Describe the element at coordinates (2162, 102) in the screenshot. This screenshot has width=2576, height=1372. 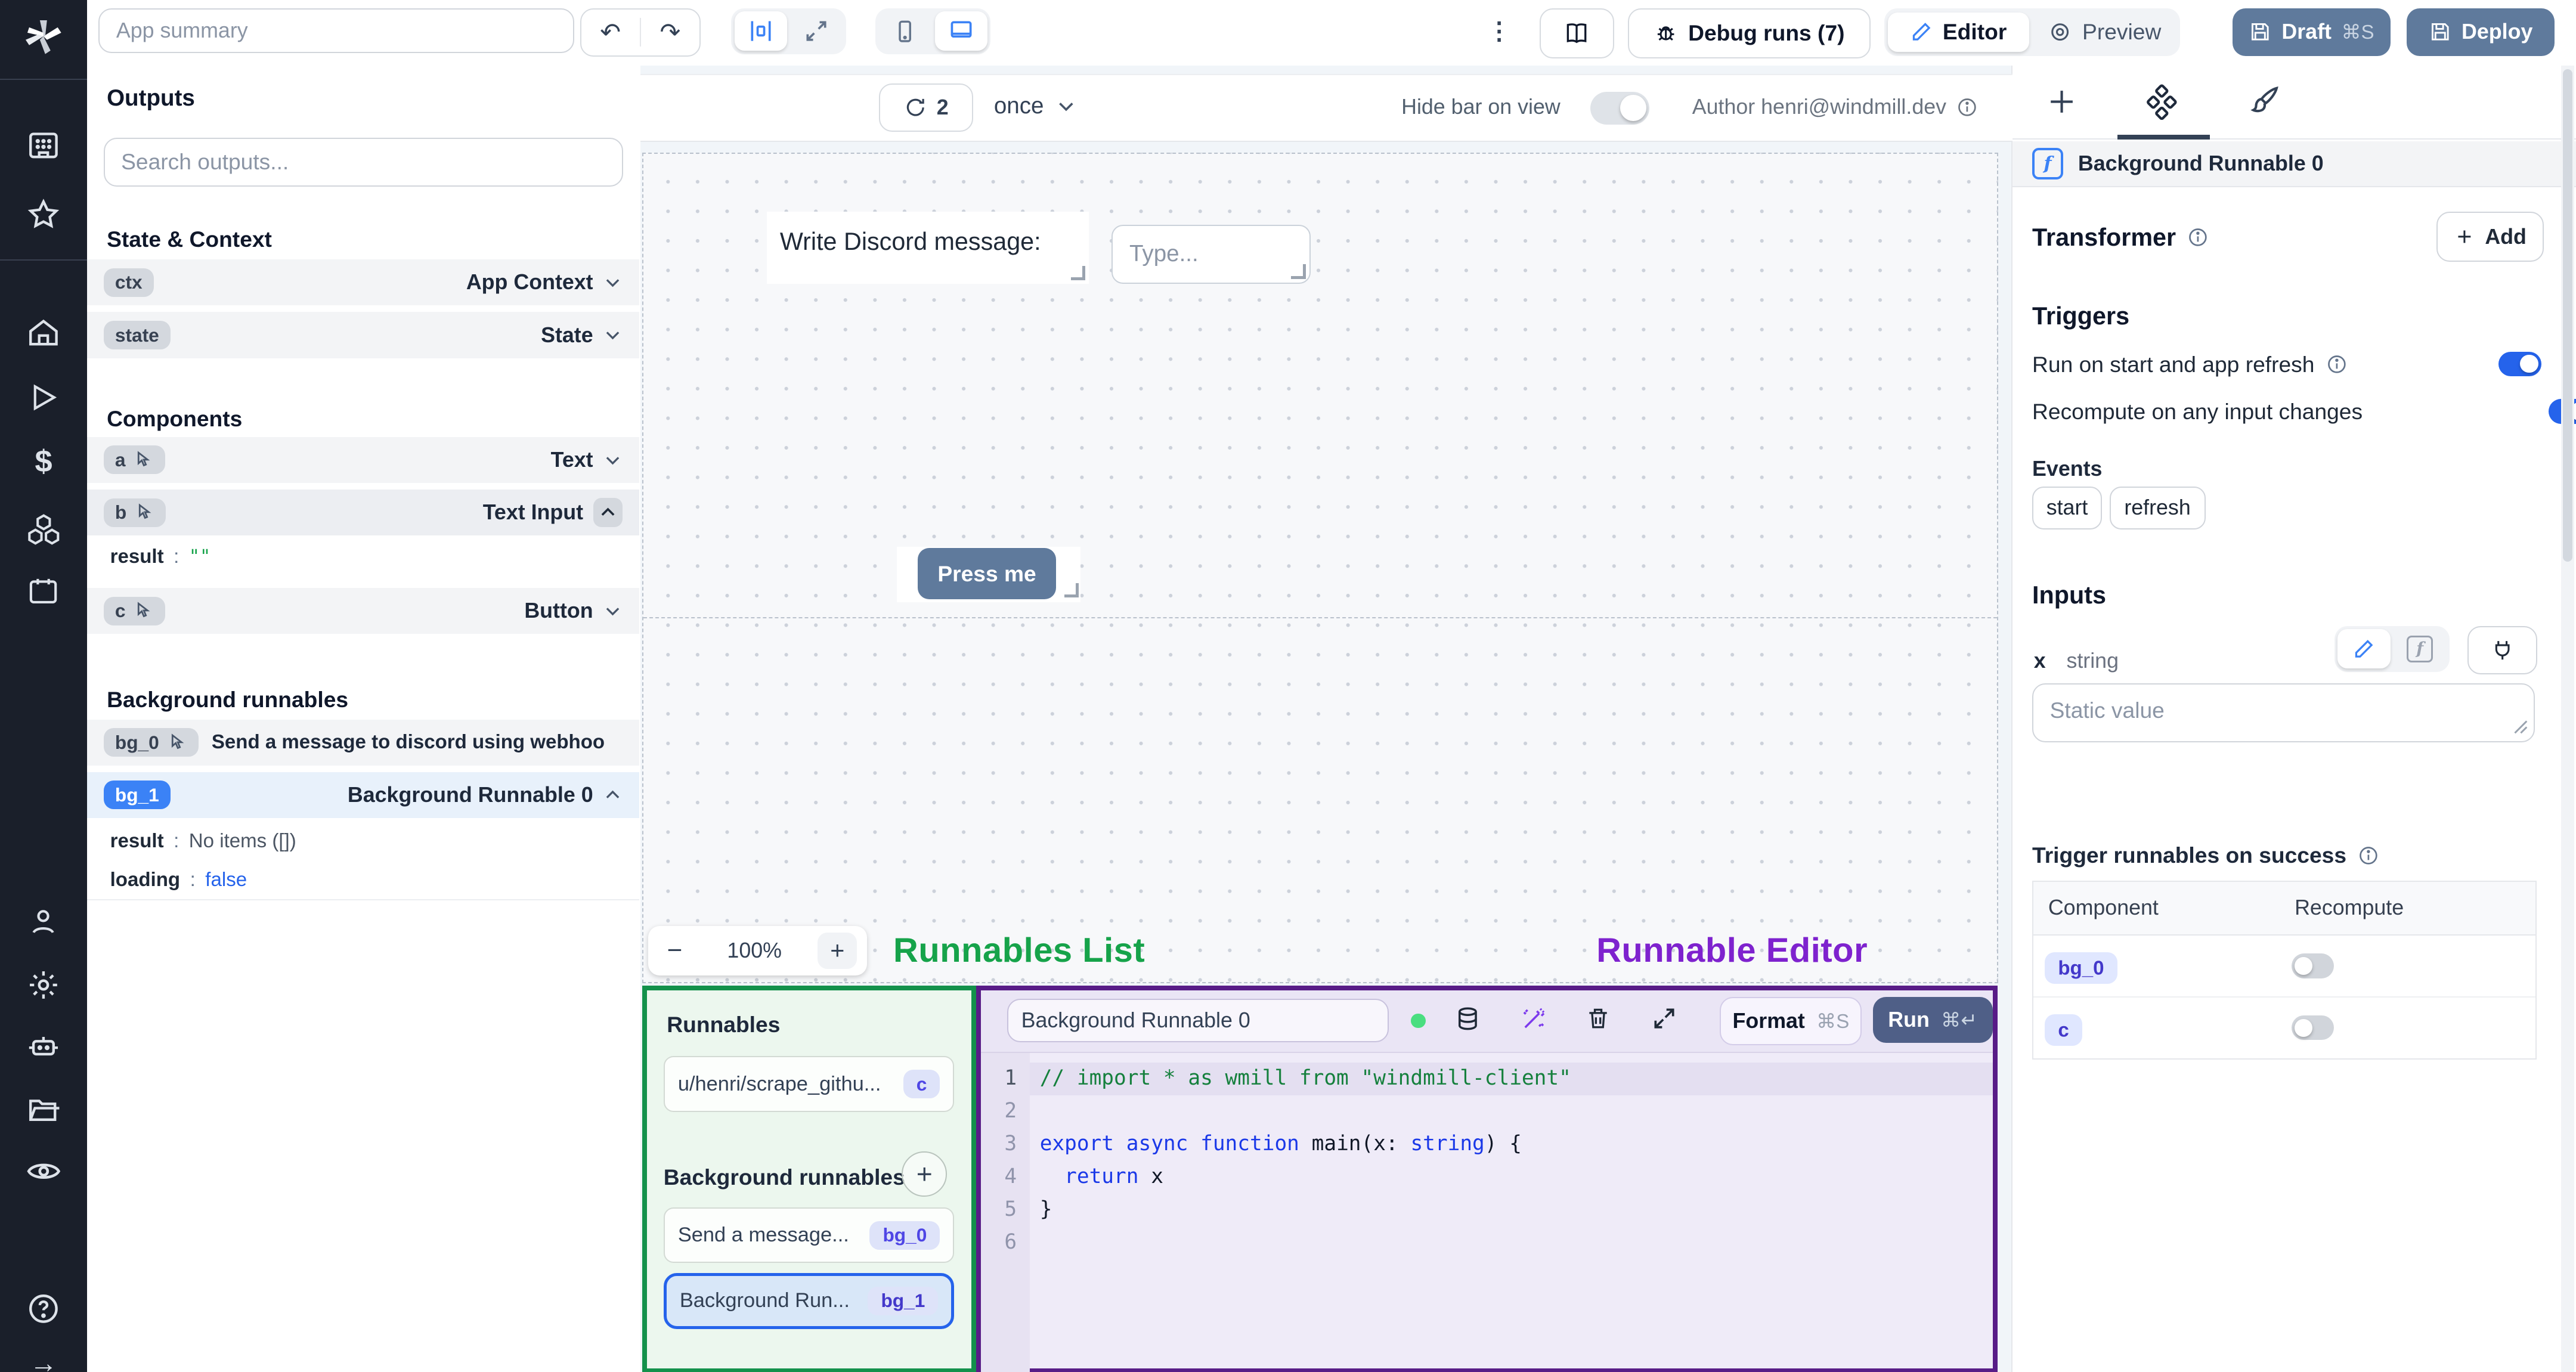
I see `tab-component-settings` at that location.